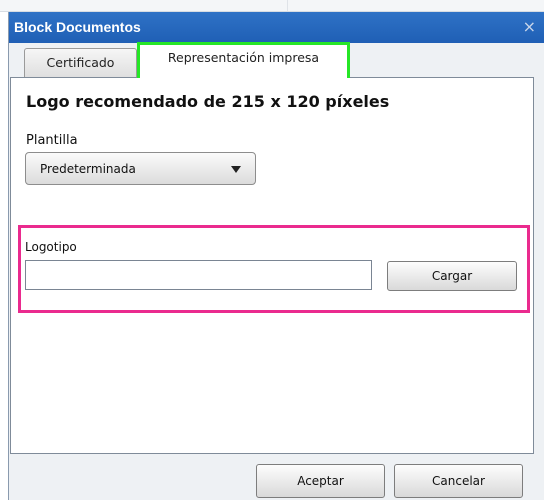 This screenshot has height=500, width=544. I want to click on cancel-button: Cancelar, so click(458, 481).